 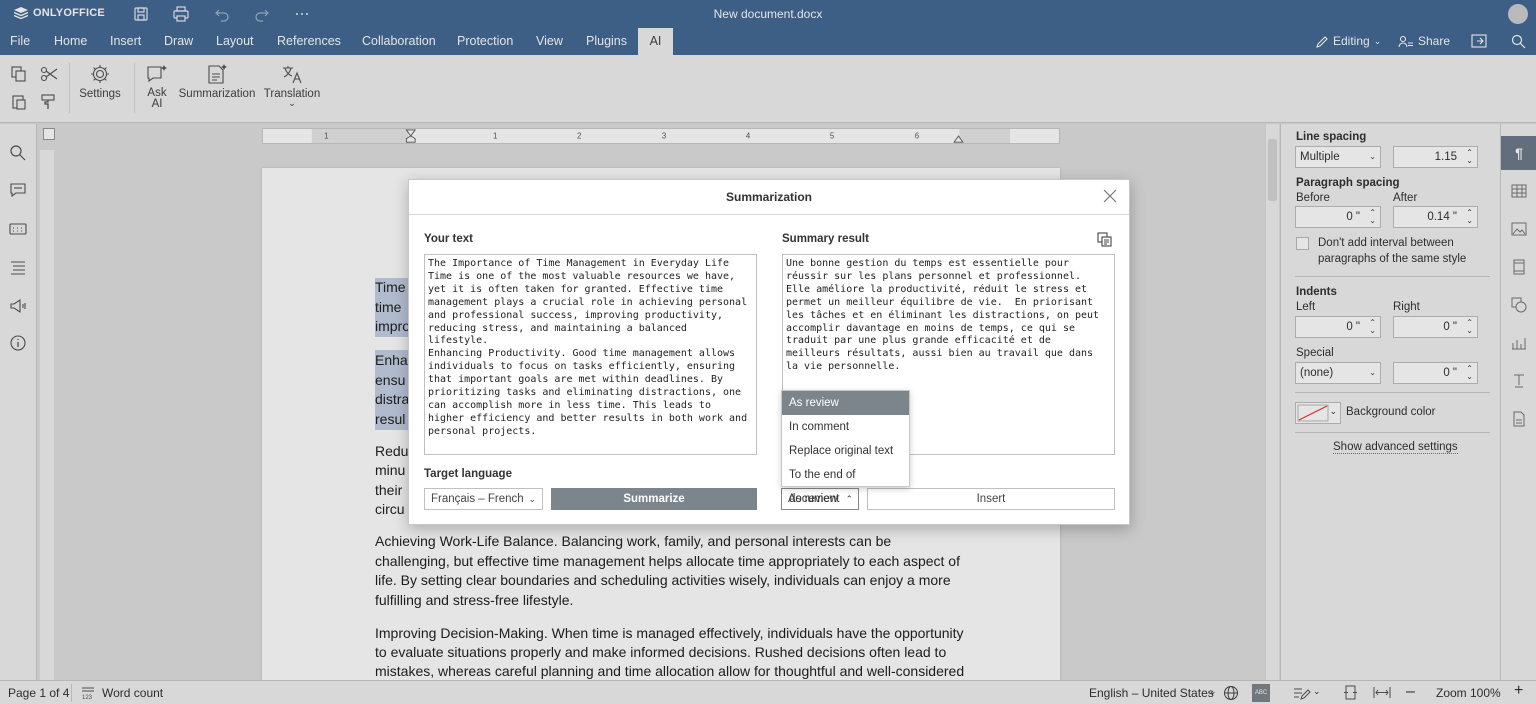 I want to click on target-language-select: Français – French ⌄, so click(x=483, y=499).